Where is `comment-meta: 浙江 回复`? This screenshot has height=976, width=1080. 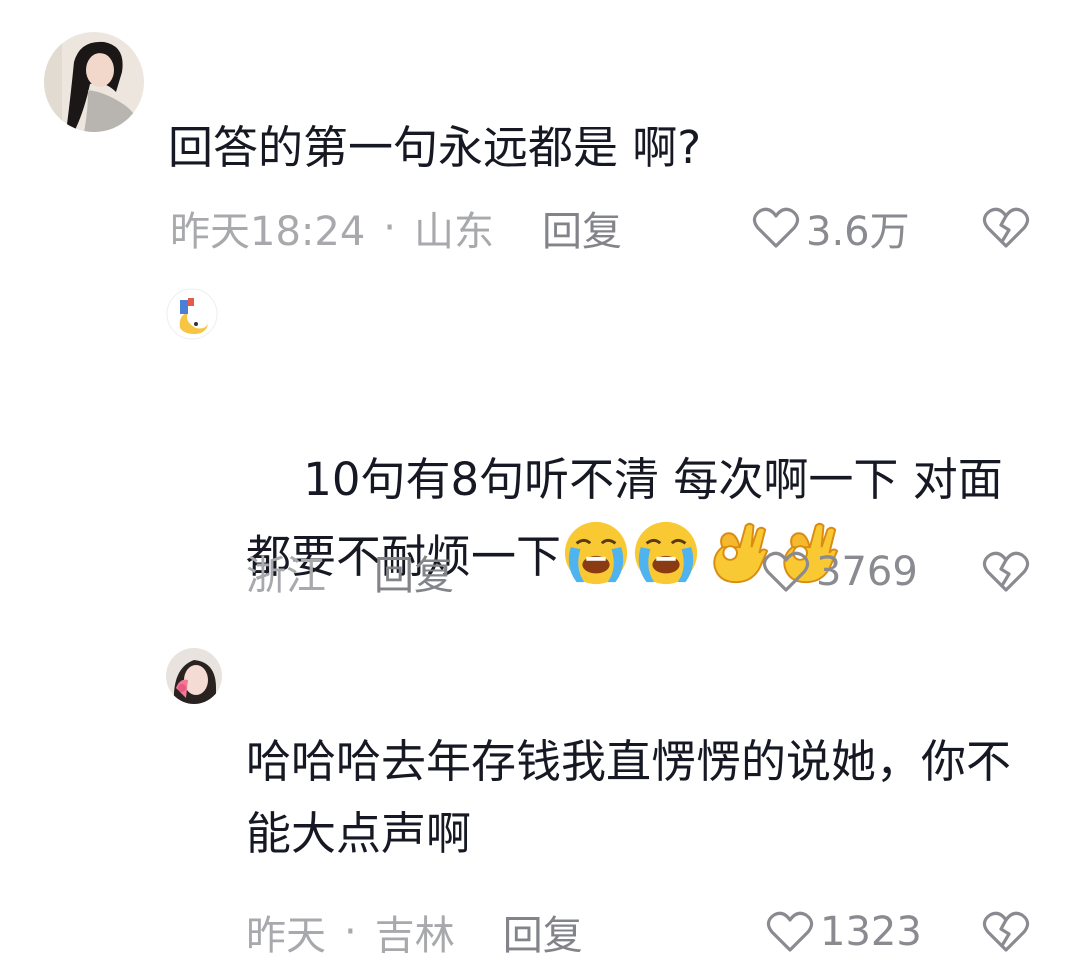
comment-meta: 浙江 回复 is located at coordinates (350, 573).